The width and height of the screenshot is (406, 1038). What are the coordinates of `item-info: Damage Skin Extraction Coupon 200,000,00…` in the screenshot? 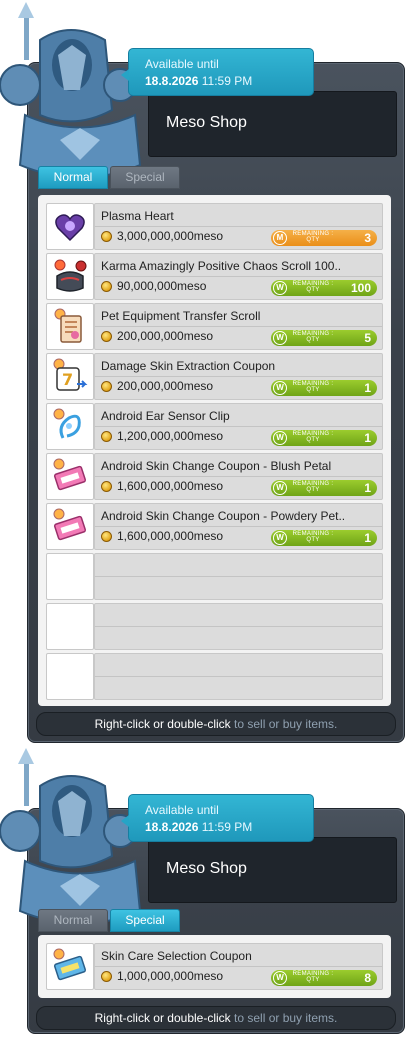 It's located at (238, 376).